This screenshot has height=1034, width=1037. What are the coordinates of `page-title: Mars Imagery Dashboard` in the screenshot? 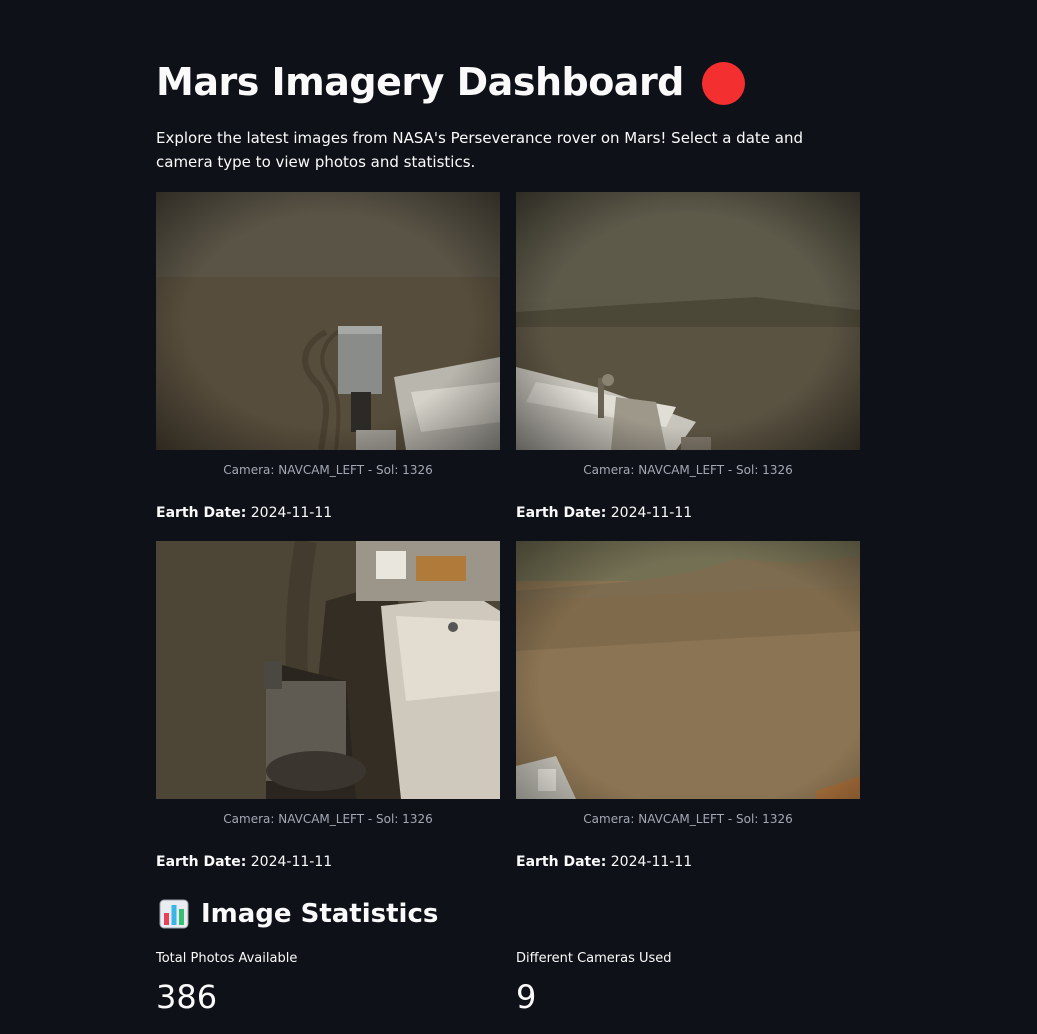 It's located at (420, 82).